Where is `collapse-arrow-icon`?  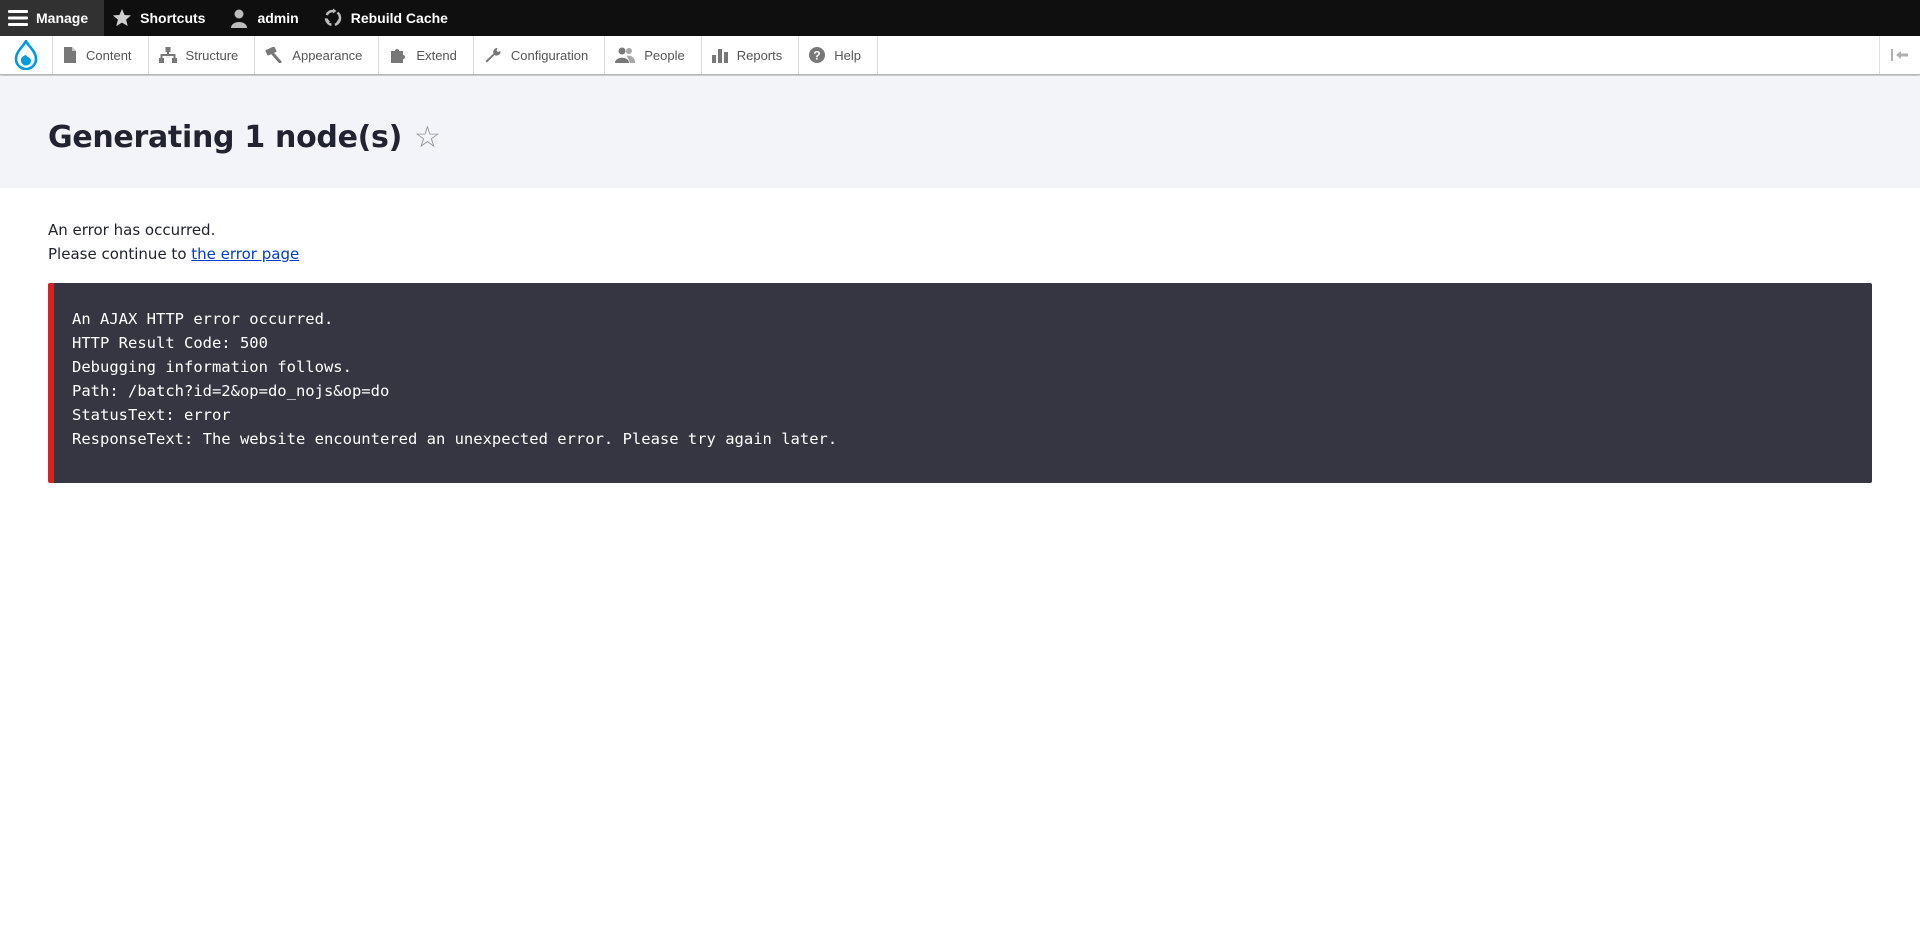
collapse-arrow-icon is located at coordinates (1899, 55).